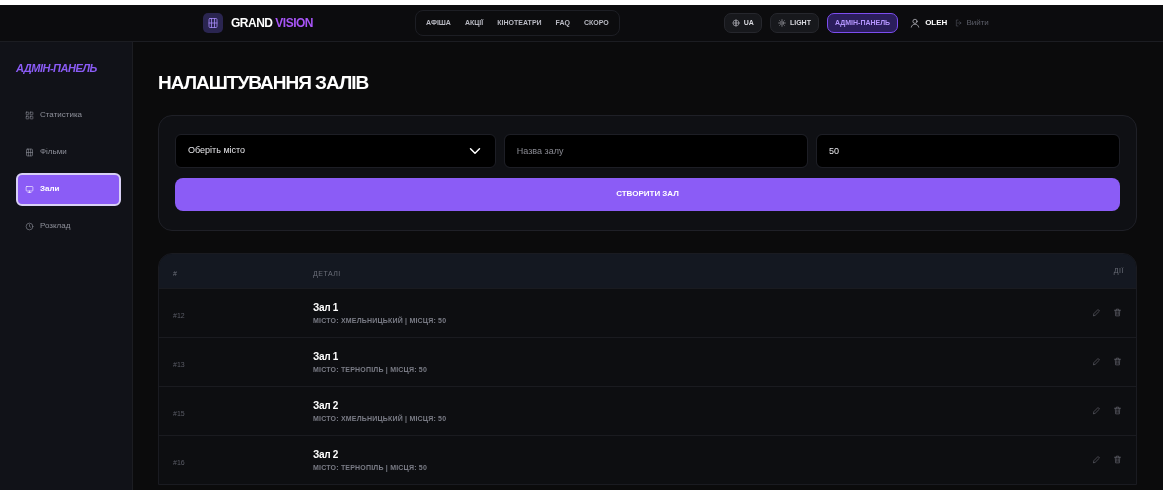 The height and width of the screenshot is (490, 1163). I want to click on create-hall-button: СТВОРИТИ ЗАЛ, so click(647, 194).